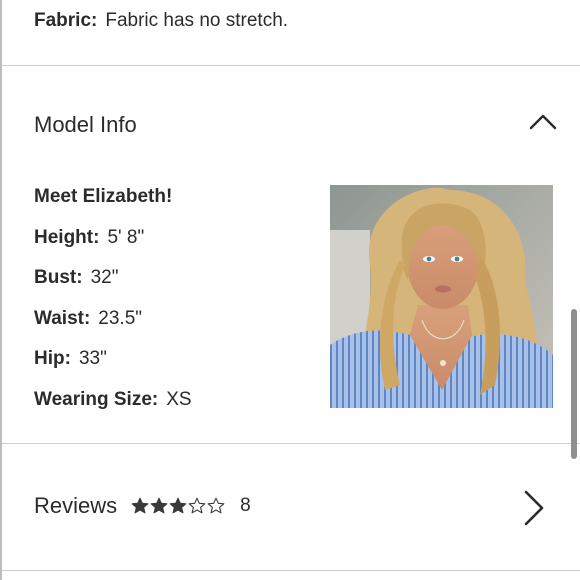 This screenshot has width=580, height=580. I want to click on fabric-label: Fabric:, so click(66, 20).